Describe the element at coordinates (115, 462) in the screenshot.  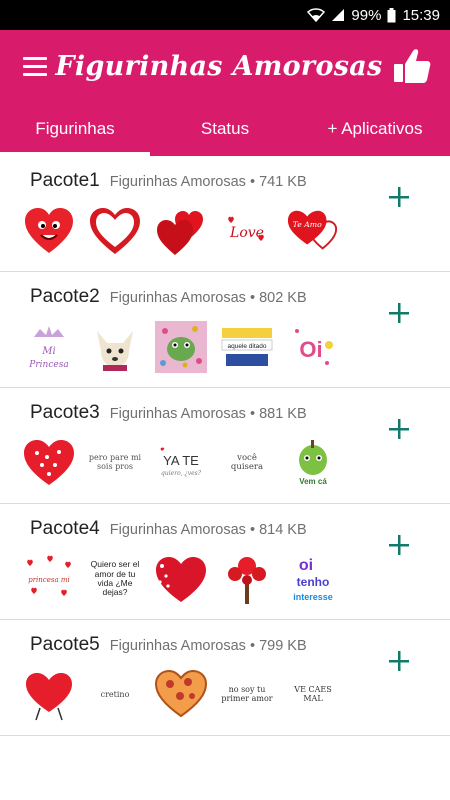
I see `nobody-text-icon: pero pare mi sois pros` at that location.